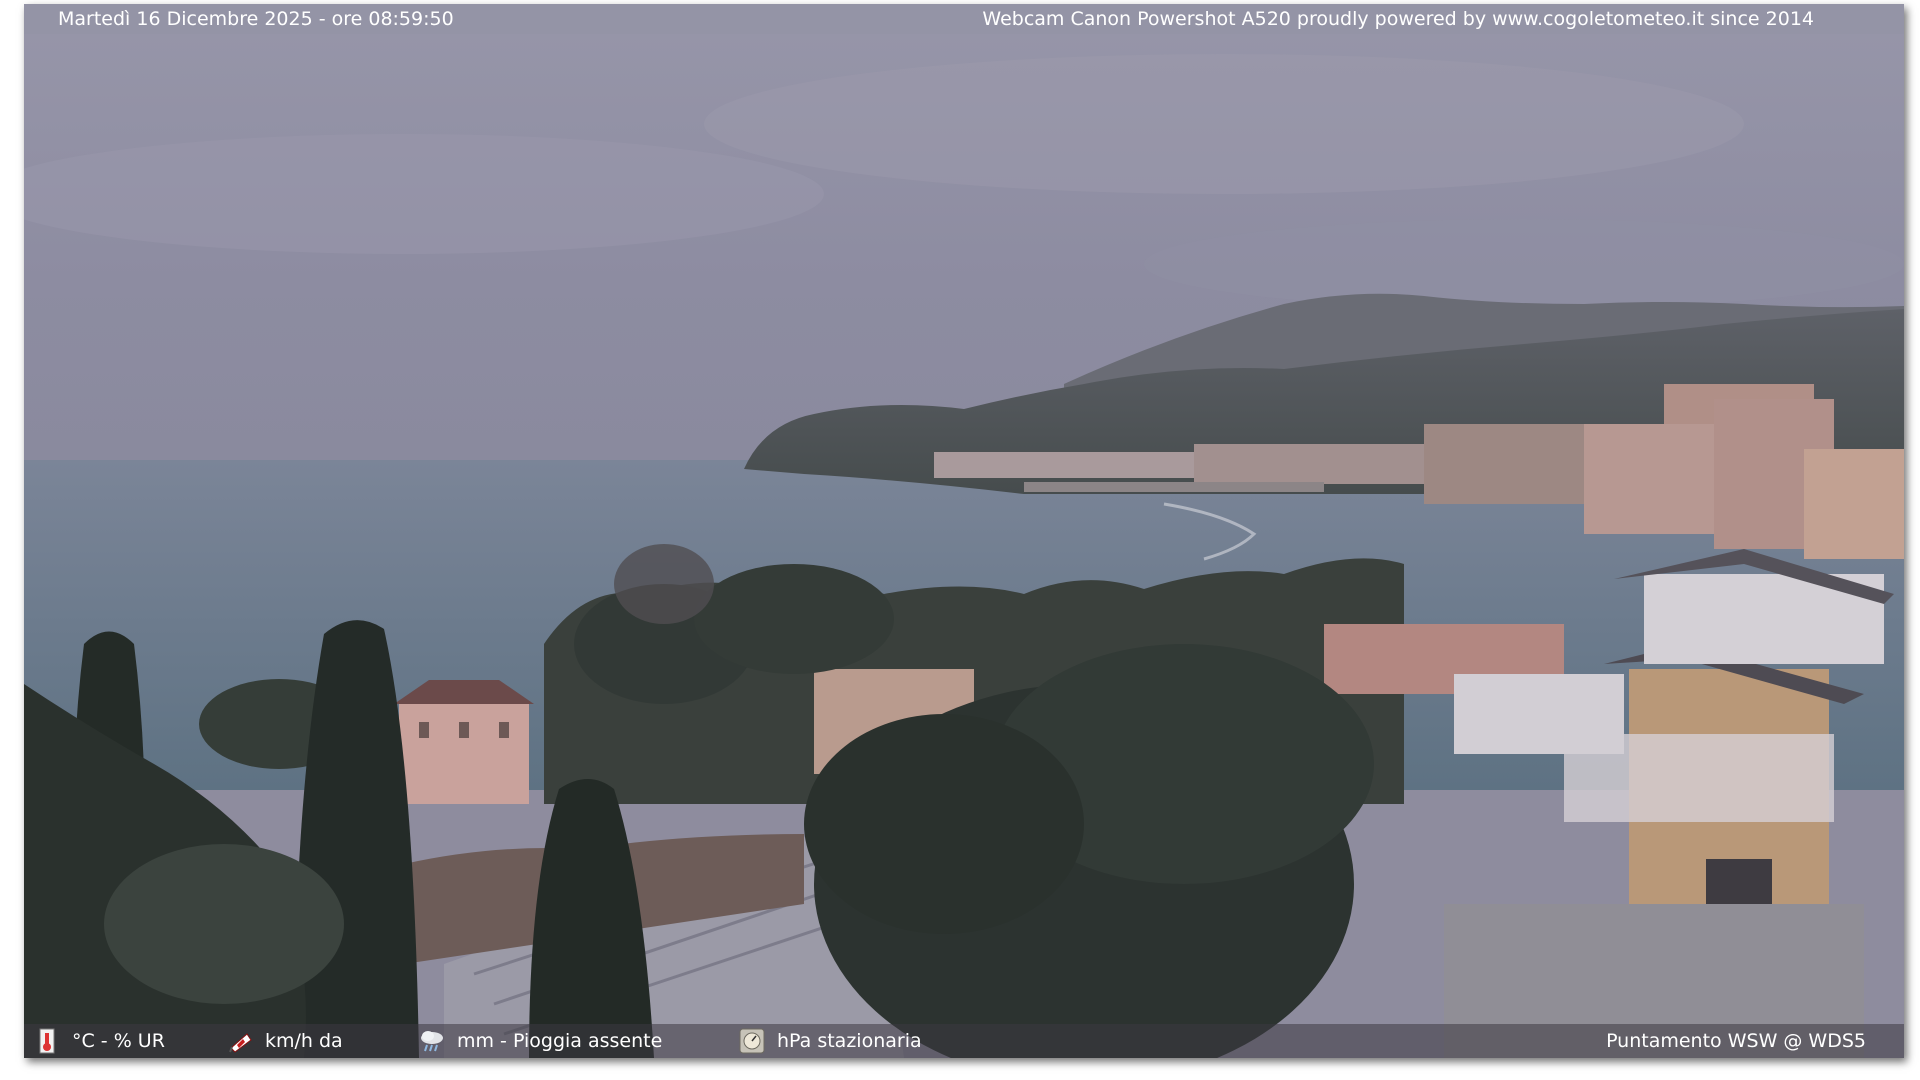 The height and width of the screenshot is (1080, 1920). I want to click on rain-stat: mm - Pioggia assente, so click(540, 1041).